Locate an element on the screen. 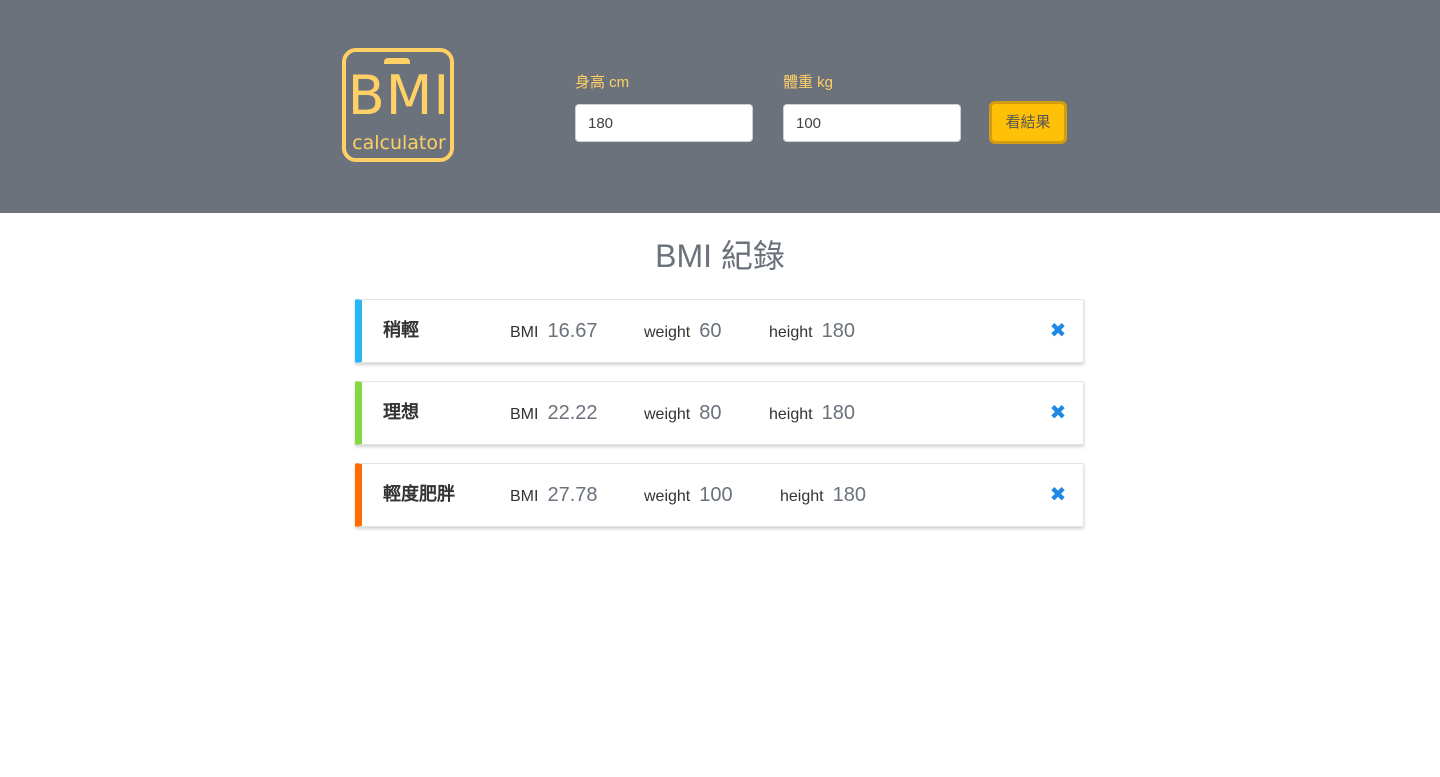 This screenshot has height=777, width=1440. record-weight: weight 100 is located at coordinates (688, 496).